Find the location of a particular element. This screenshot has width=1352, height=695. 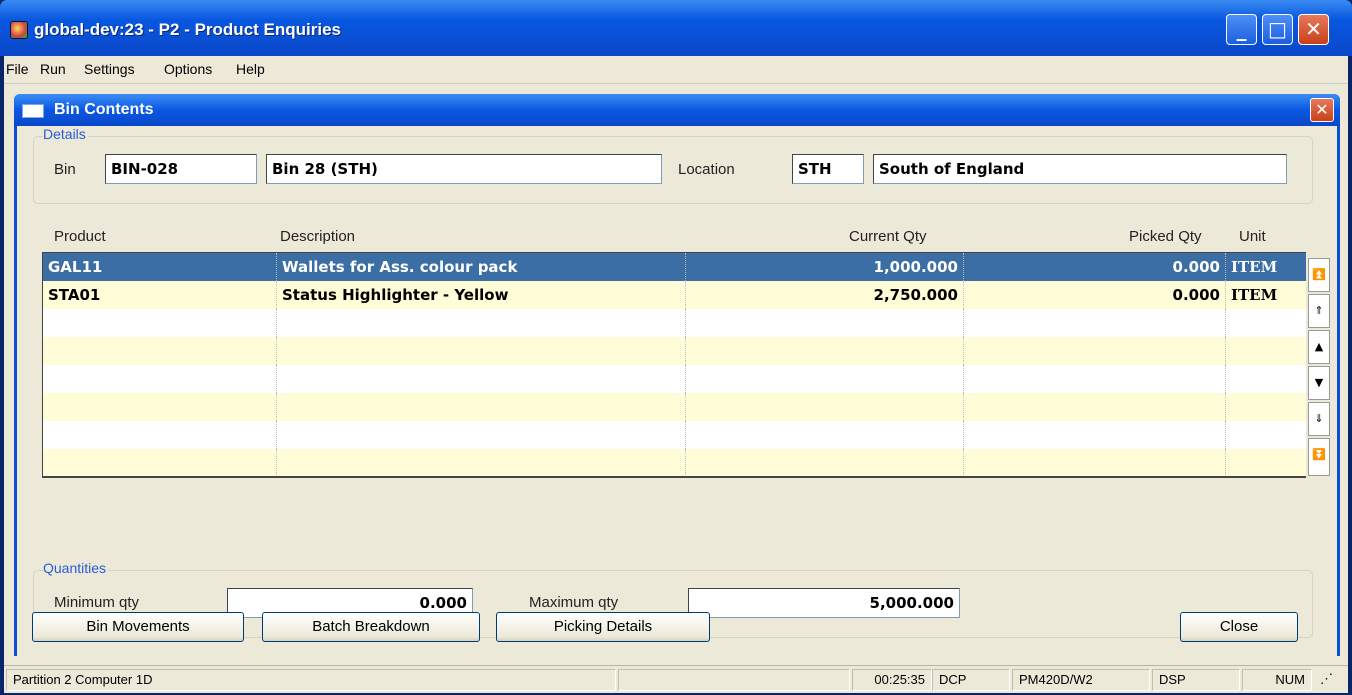

scroll-page-up-button: ⇑ is located at coordinates (1319, 311).